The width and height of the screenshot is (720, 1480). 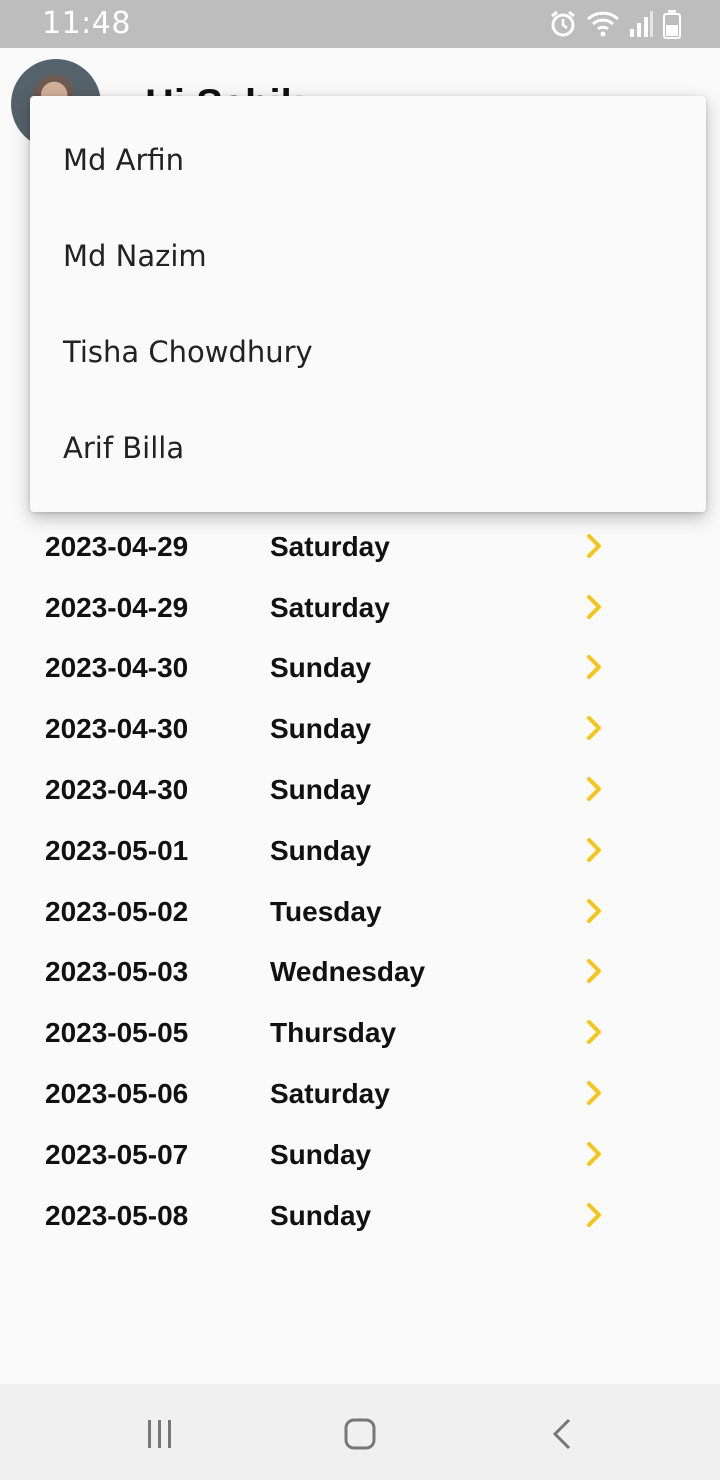 What do you see at coordinates (360, 24) in the screenshot?
I see `status-bar: 11:48` at bounding box center [360, 24].